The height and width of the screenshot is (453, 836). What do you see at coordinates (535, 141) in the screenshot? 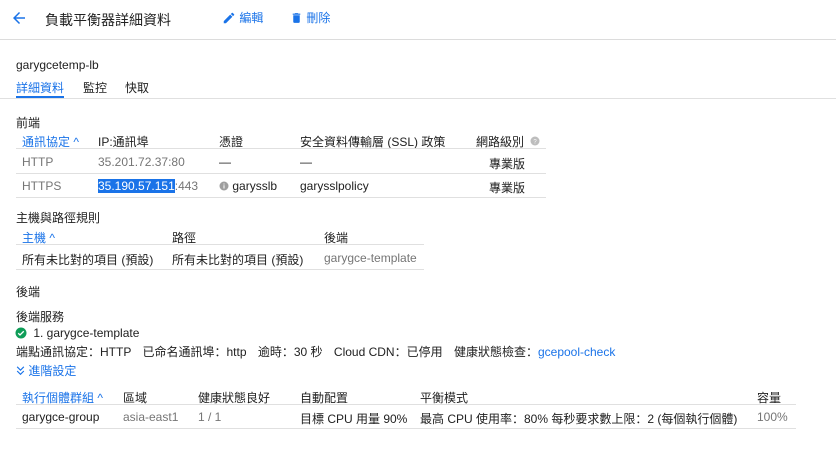
I see `help-icon: ?` at bounding box center [535, 141].